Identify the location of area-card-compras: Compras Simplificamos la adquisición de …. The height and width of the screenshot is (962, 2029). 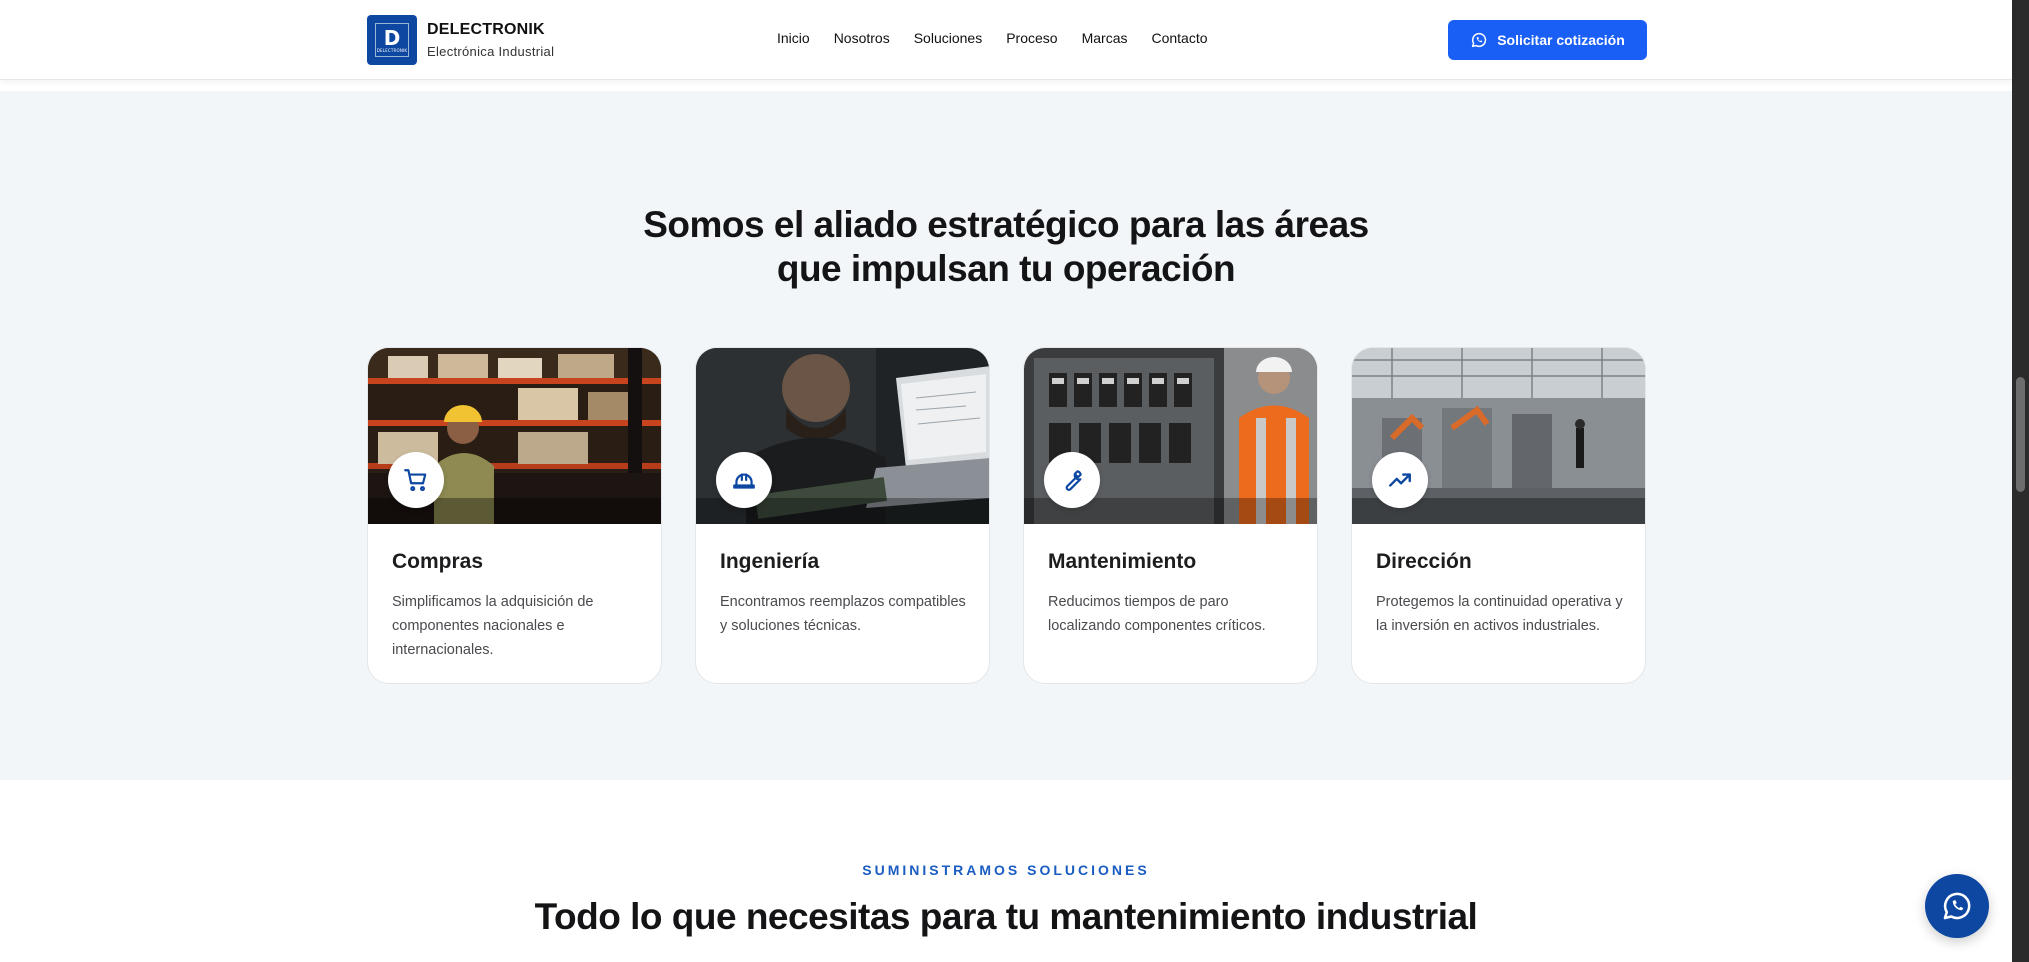
(514, 515).